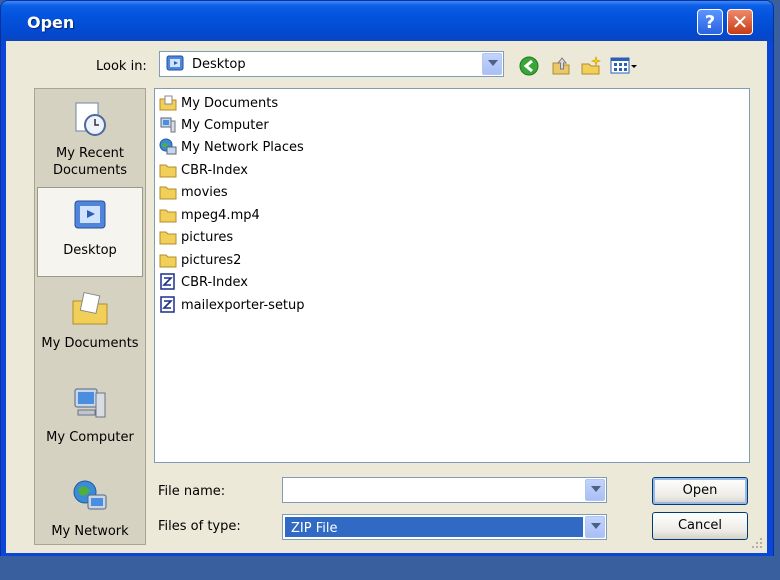 This screenshot has width=780, height=580. Describe the element at coordinates (529, 66) in the screenshot. I see `back-icon` at that location.